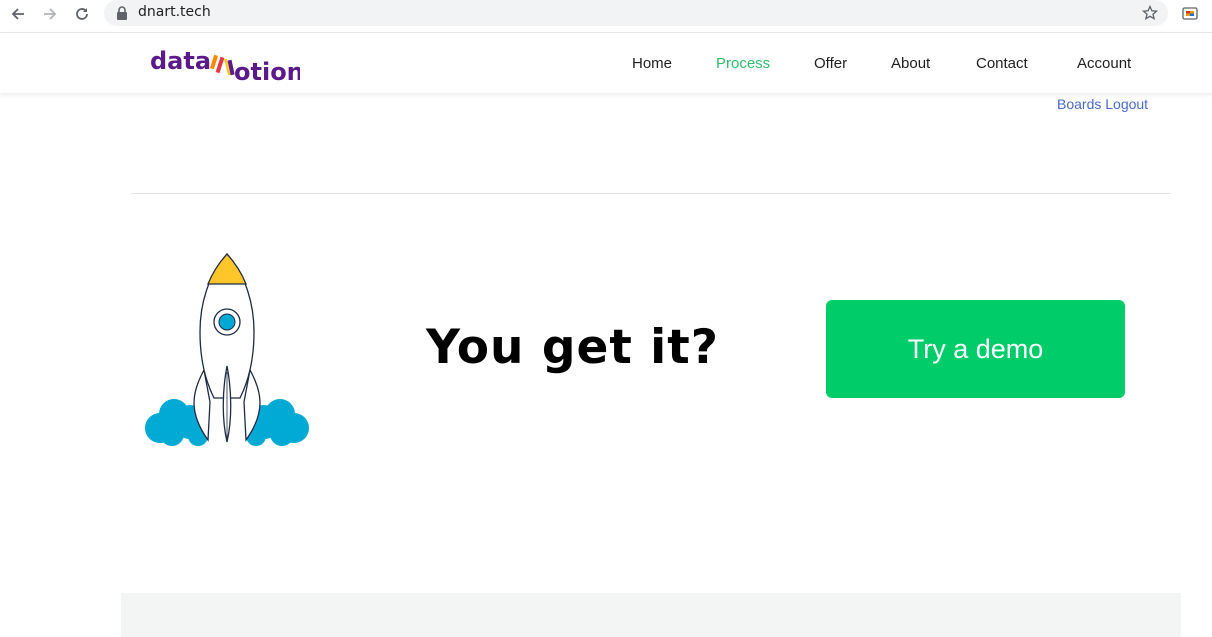 The height and width of the screenshot is (637, 1212). I want to click on boards-link: Boards, so click(1079, 104).